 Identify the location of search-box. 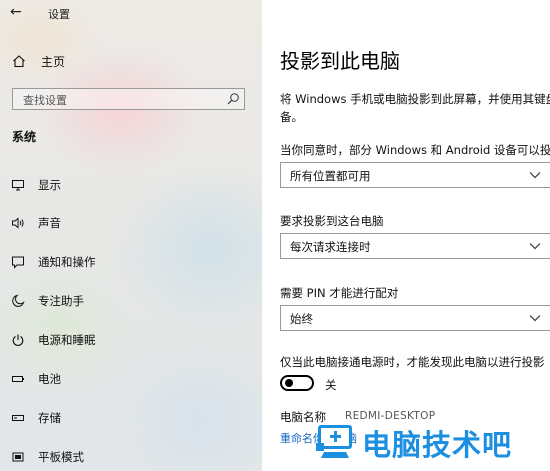
(128, 99).